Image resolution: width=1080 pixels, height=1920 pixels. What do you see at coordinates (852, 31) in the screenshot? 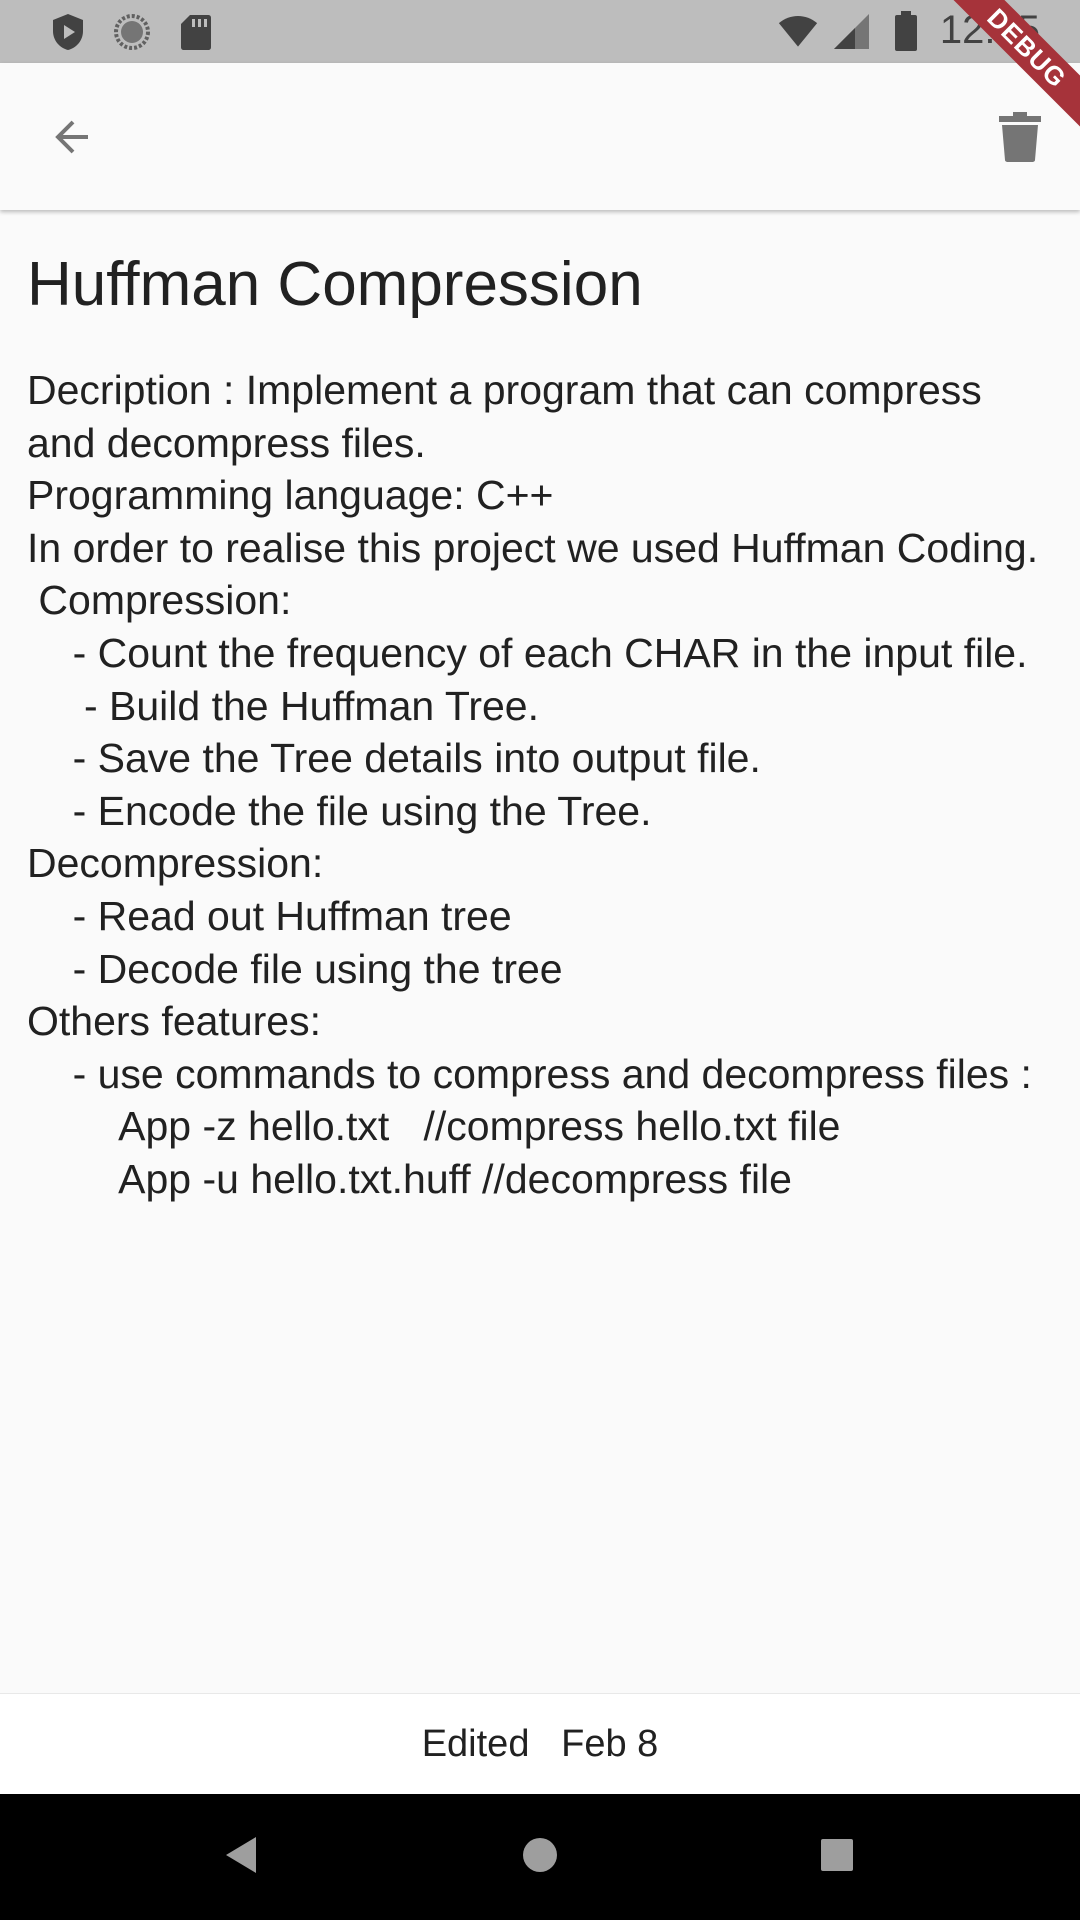
I see `cell-signal-icon` at bounding box center [852, 31].